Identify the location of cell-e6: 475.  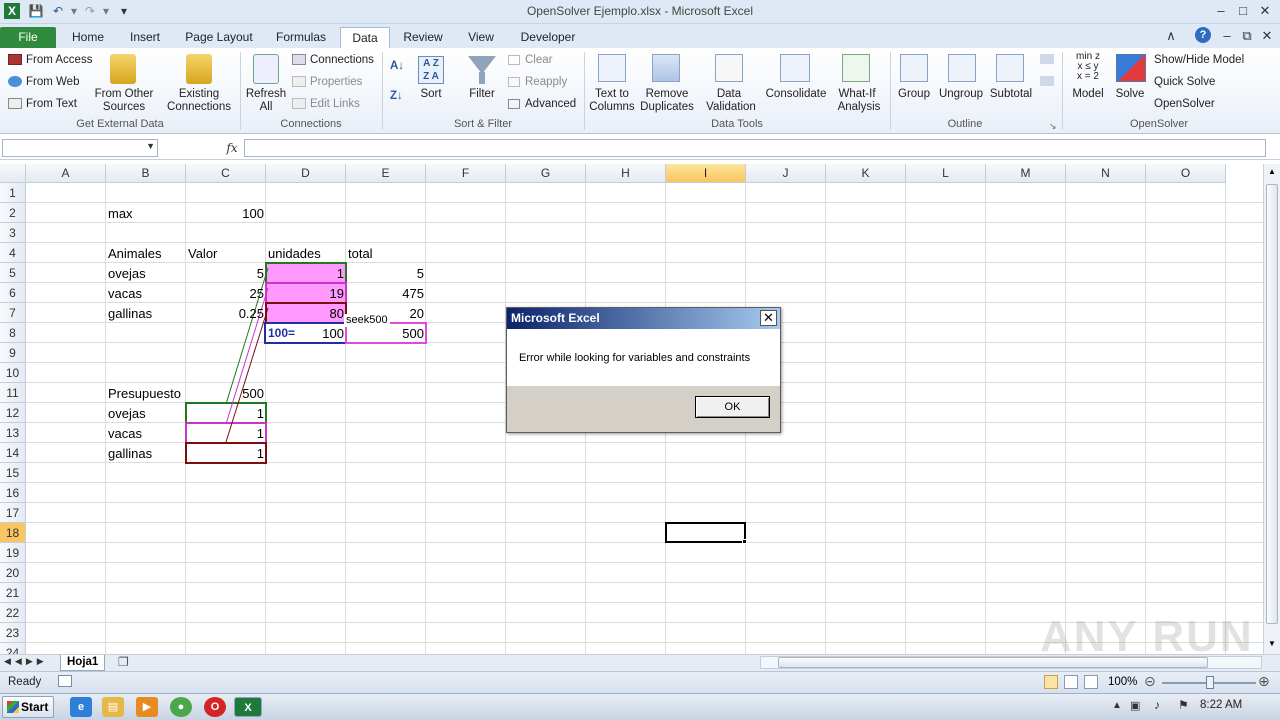
(386, 293).